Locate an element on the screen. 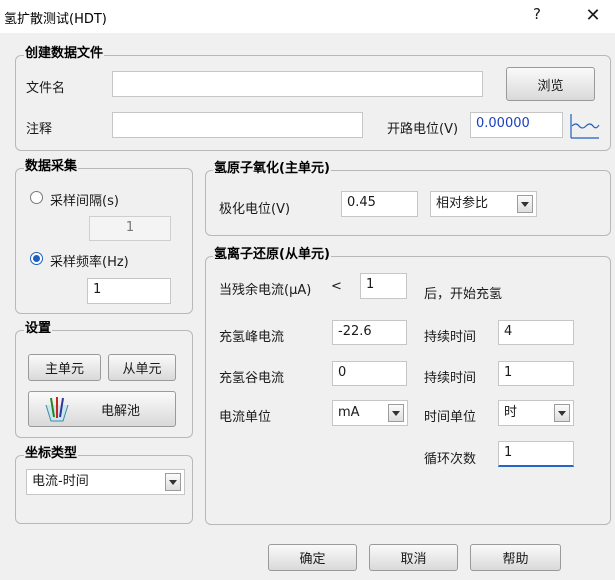 Image resolution: width=615 pixels, height=580 pixels. browse-button: 浏览 is located at coordinates (550, 84).